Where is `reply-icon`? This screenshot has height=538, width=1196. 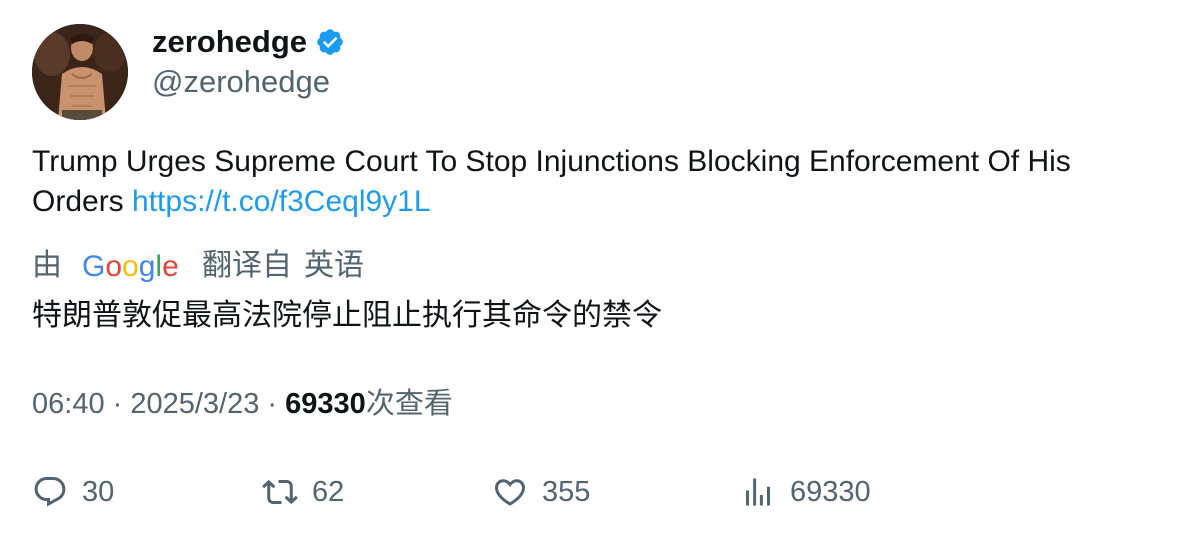 reply-icon is located at coordinates (50, 492).